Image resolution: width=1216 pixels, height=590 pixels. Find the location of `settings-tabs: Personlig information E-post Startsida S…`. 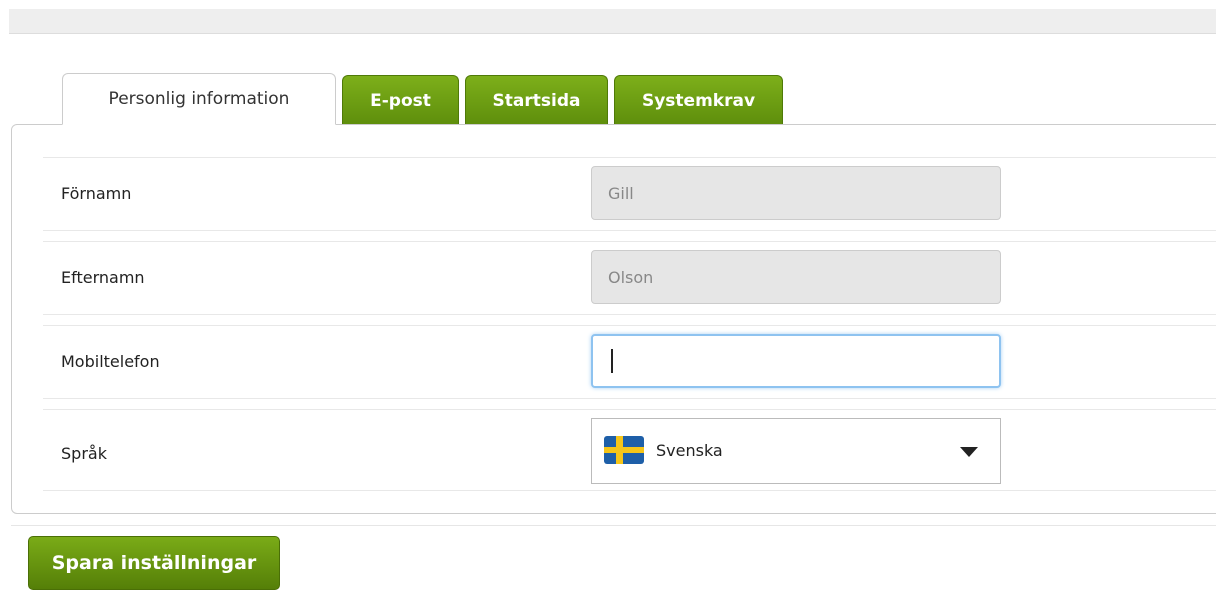

settings-tabs: Personlig information E-post Startsida S… is located at coordinates (422, 99).